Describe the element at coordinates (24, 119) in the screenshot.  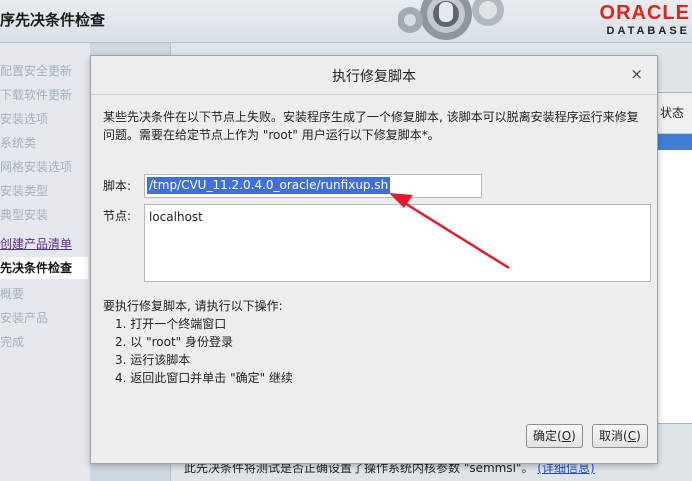
I see `sidebar-item-install-options: 安装选项` at that location.